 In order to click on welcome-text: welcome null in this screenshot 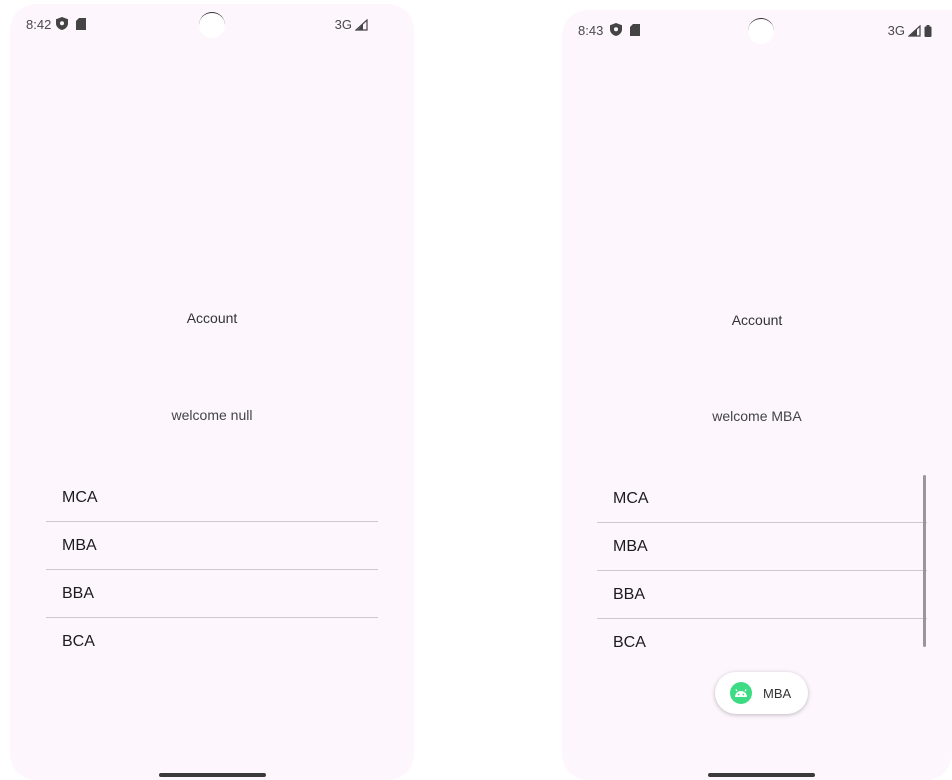, I will do `click(212, 415)`.